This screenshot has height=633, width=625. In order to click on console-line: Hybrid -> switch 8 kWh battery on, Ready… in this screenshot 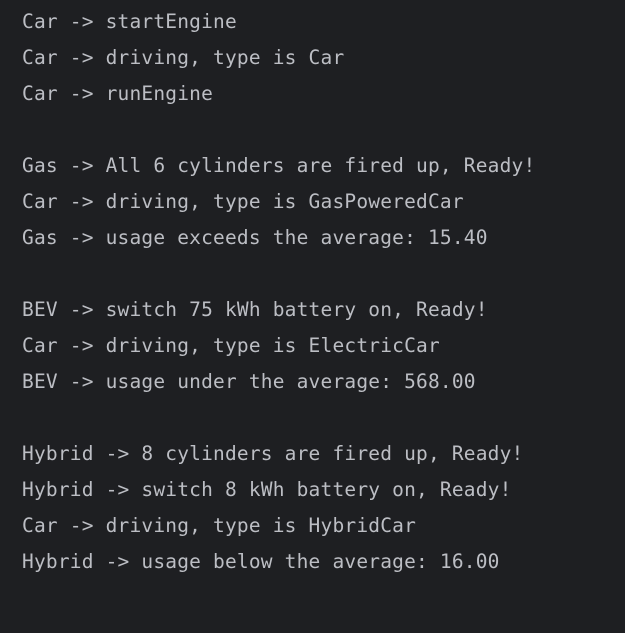, I will do `click(267, 489)`.